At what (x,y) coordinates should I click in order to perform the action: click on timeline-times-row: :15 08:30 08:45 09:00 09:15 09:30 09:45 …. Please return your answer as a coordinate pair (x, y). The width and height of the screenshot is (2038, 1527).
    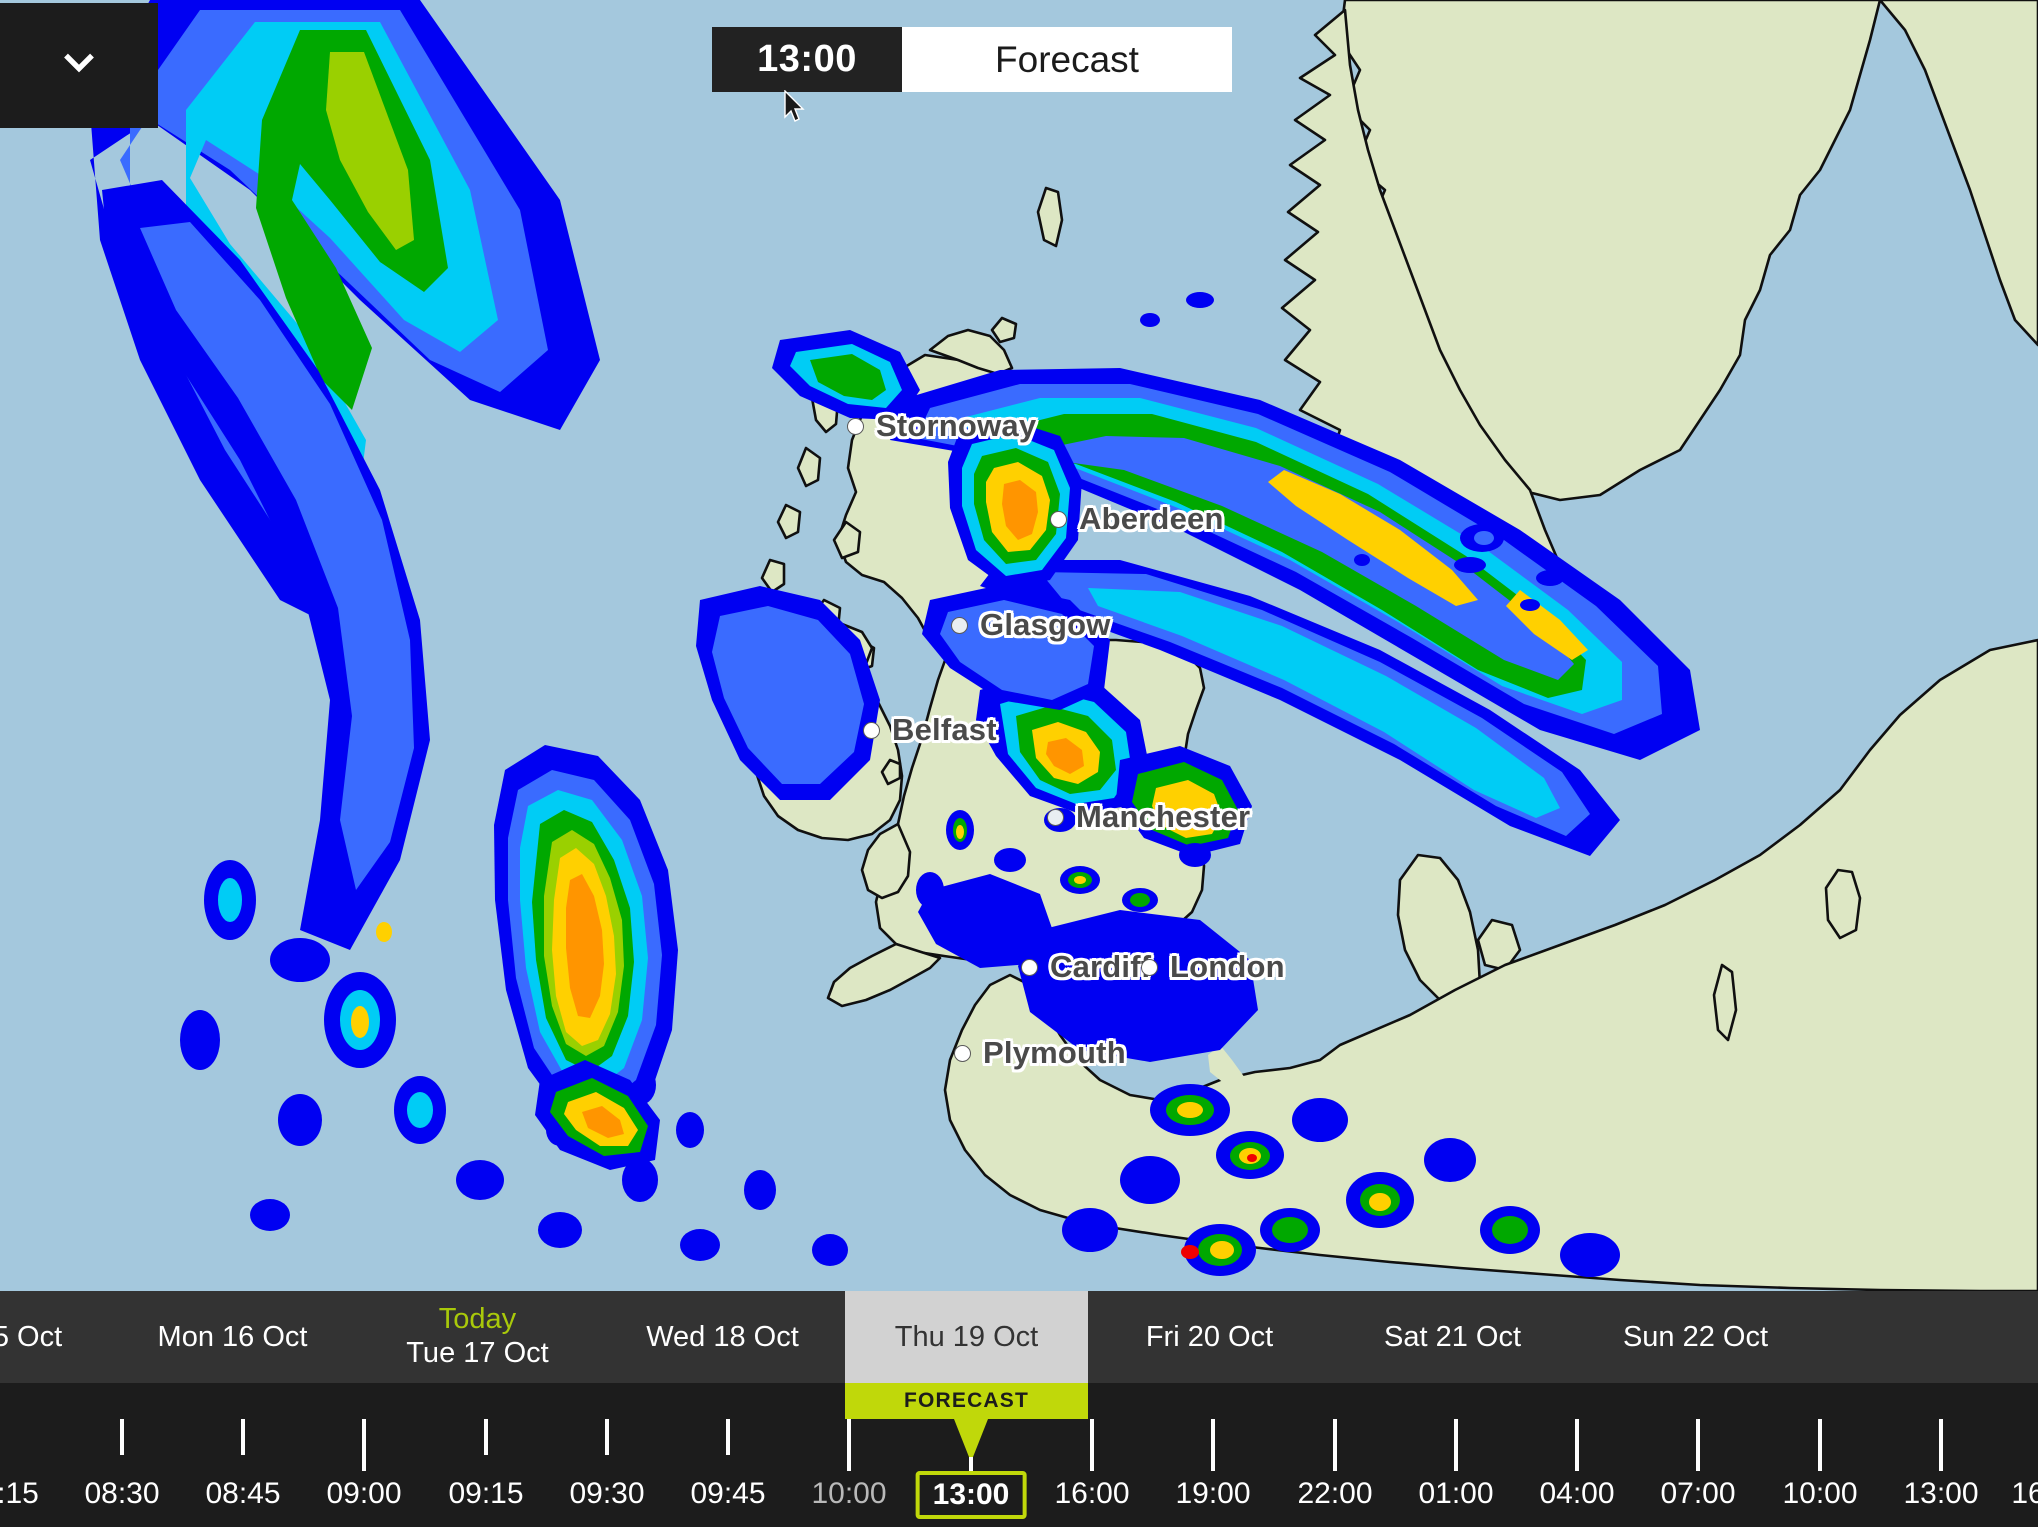
    Looking at the image, I should click on (1019, 1499).